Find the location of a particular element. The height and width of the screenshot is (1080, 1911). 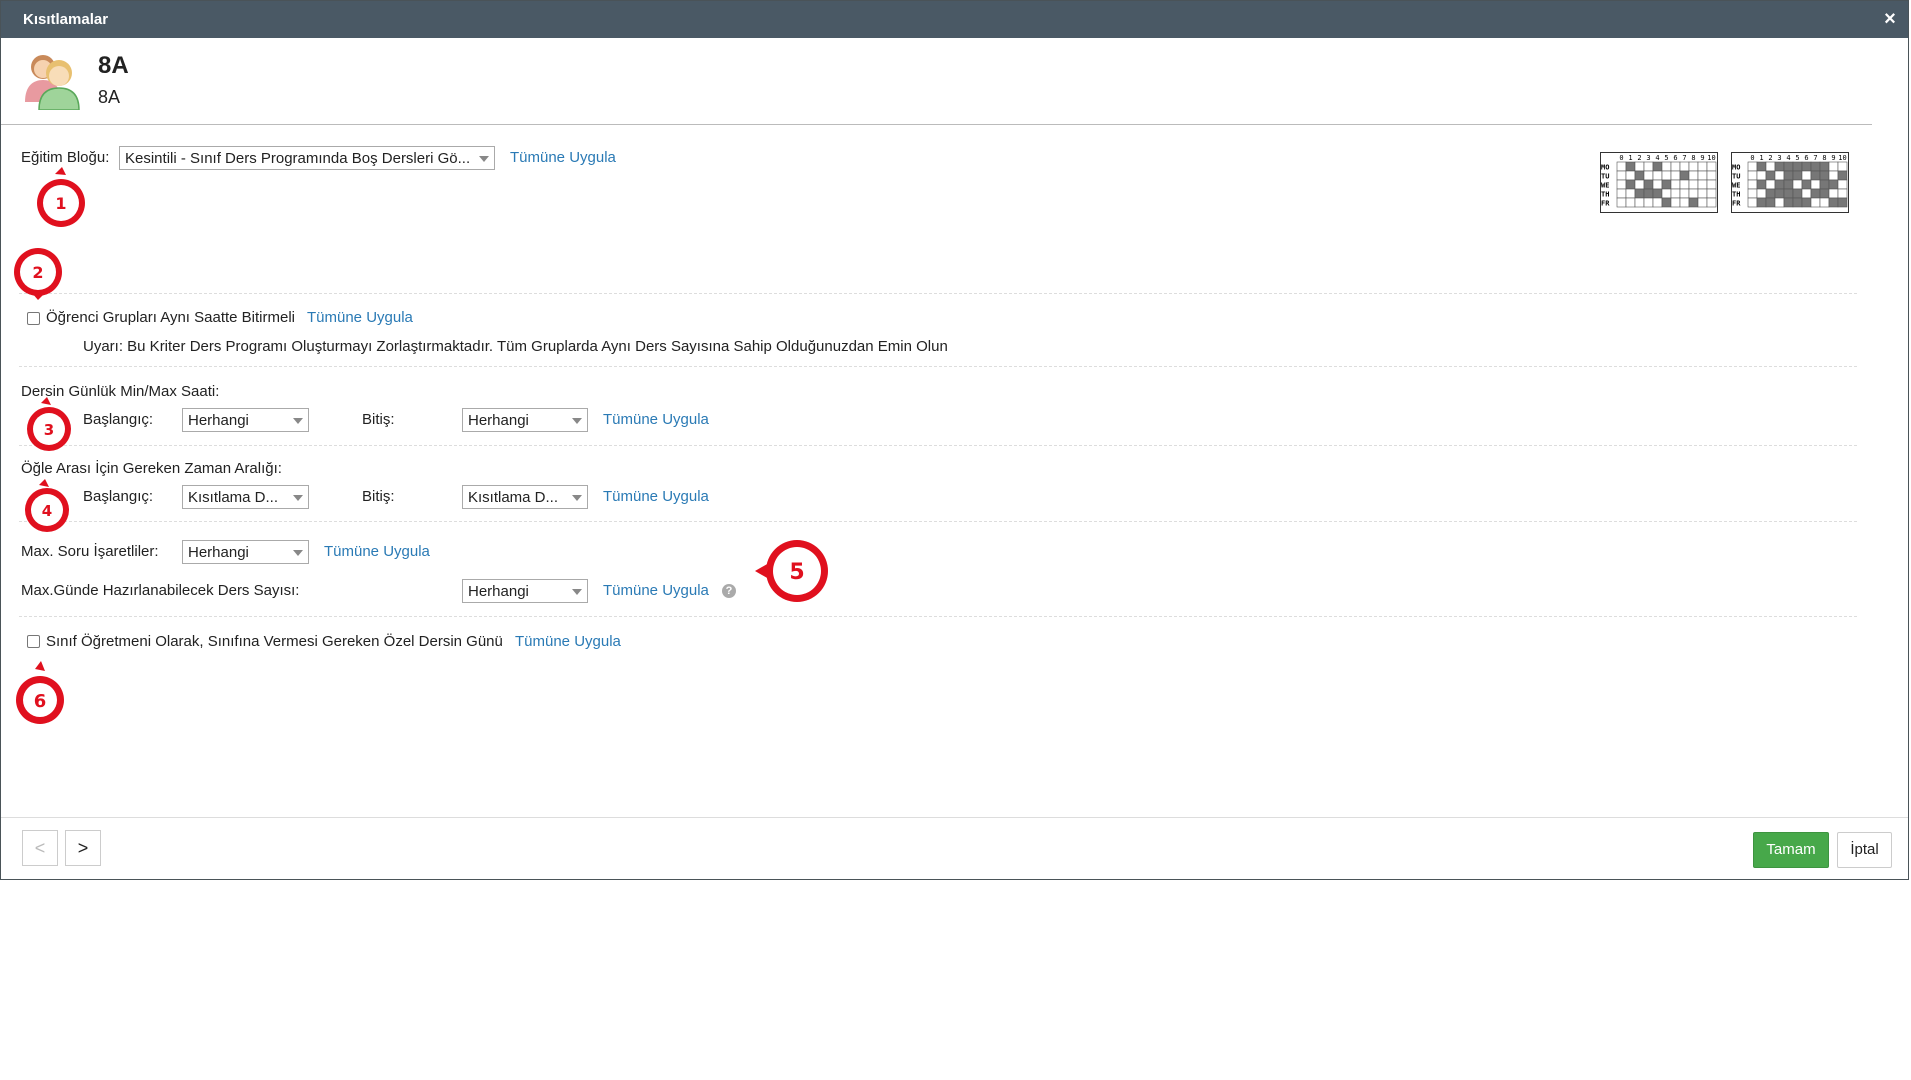

next-button: > is located at coordinates (83, 848).